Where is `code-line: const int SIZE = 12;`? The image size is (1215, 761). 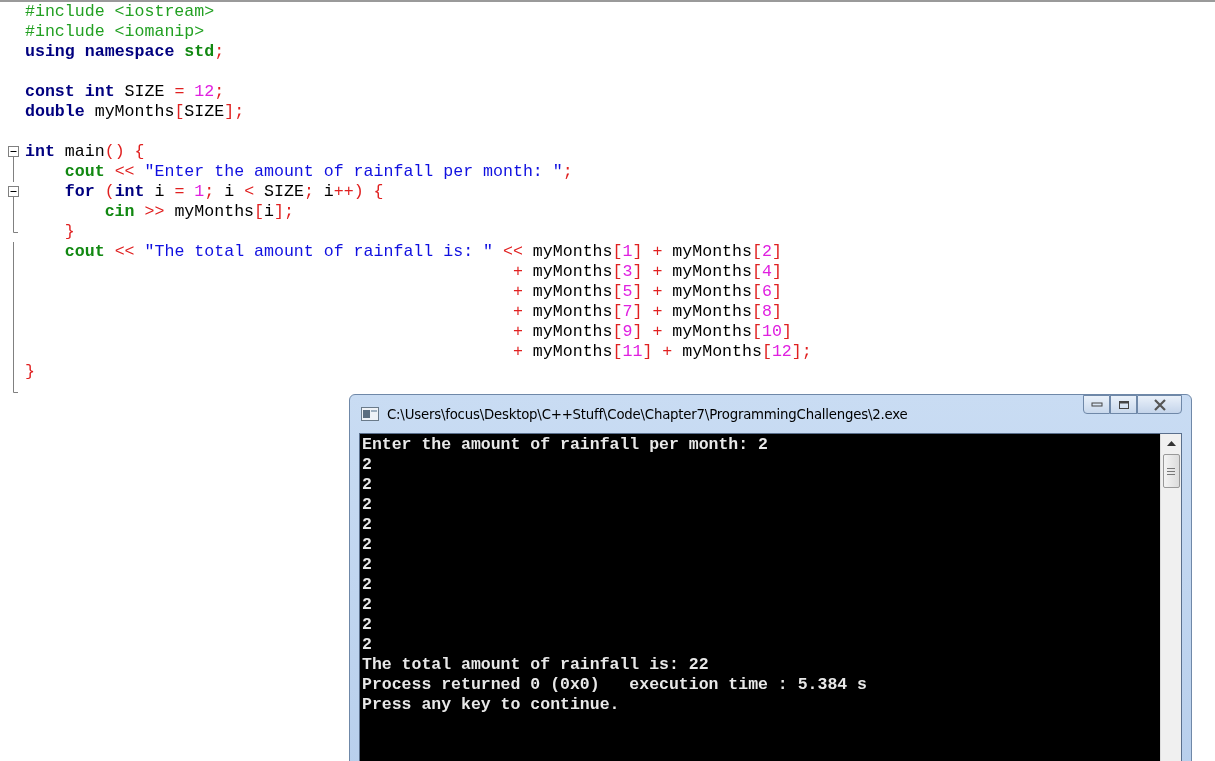
code-line: const int SIZE = 12; is located at coordinates (125, 92).